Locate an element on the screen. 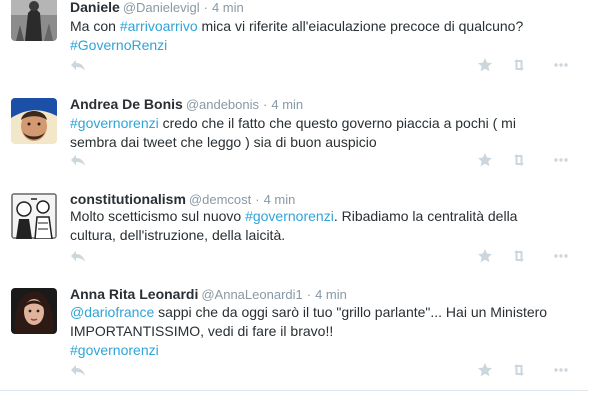  author-name: Daniele is located at coordinates (95, 7).